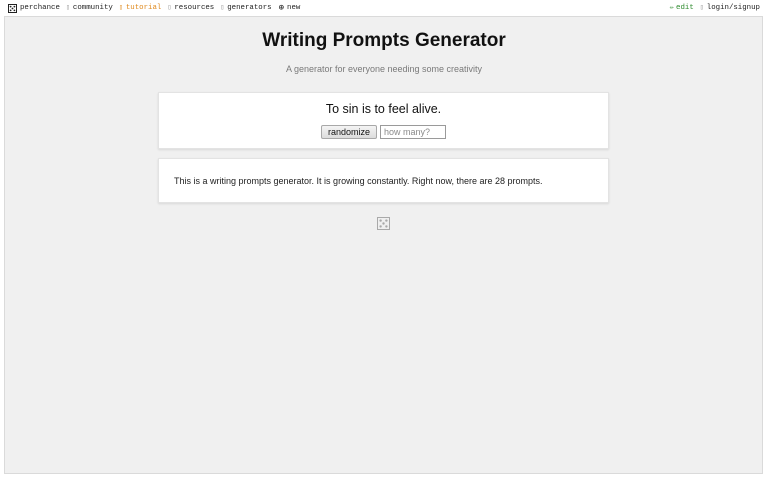 The width and height of the screenshot is (768, 480). Describe the element at coordinates (222, 8) in the screenshot. I see `generators-icon: ▯` at that location.